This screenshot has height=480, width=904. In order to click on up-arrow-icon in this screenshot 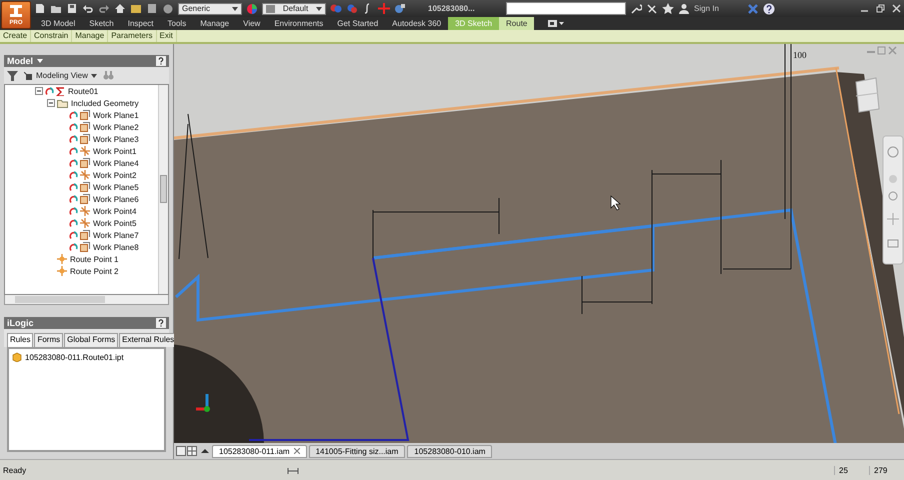, I will do `click(205, 451)`.